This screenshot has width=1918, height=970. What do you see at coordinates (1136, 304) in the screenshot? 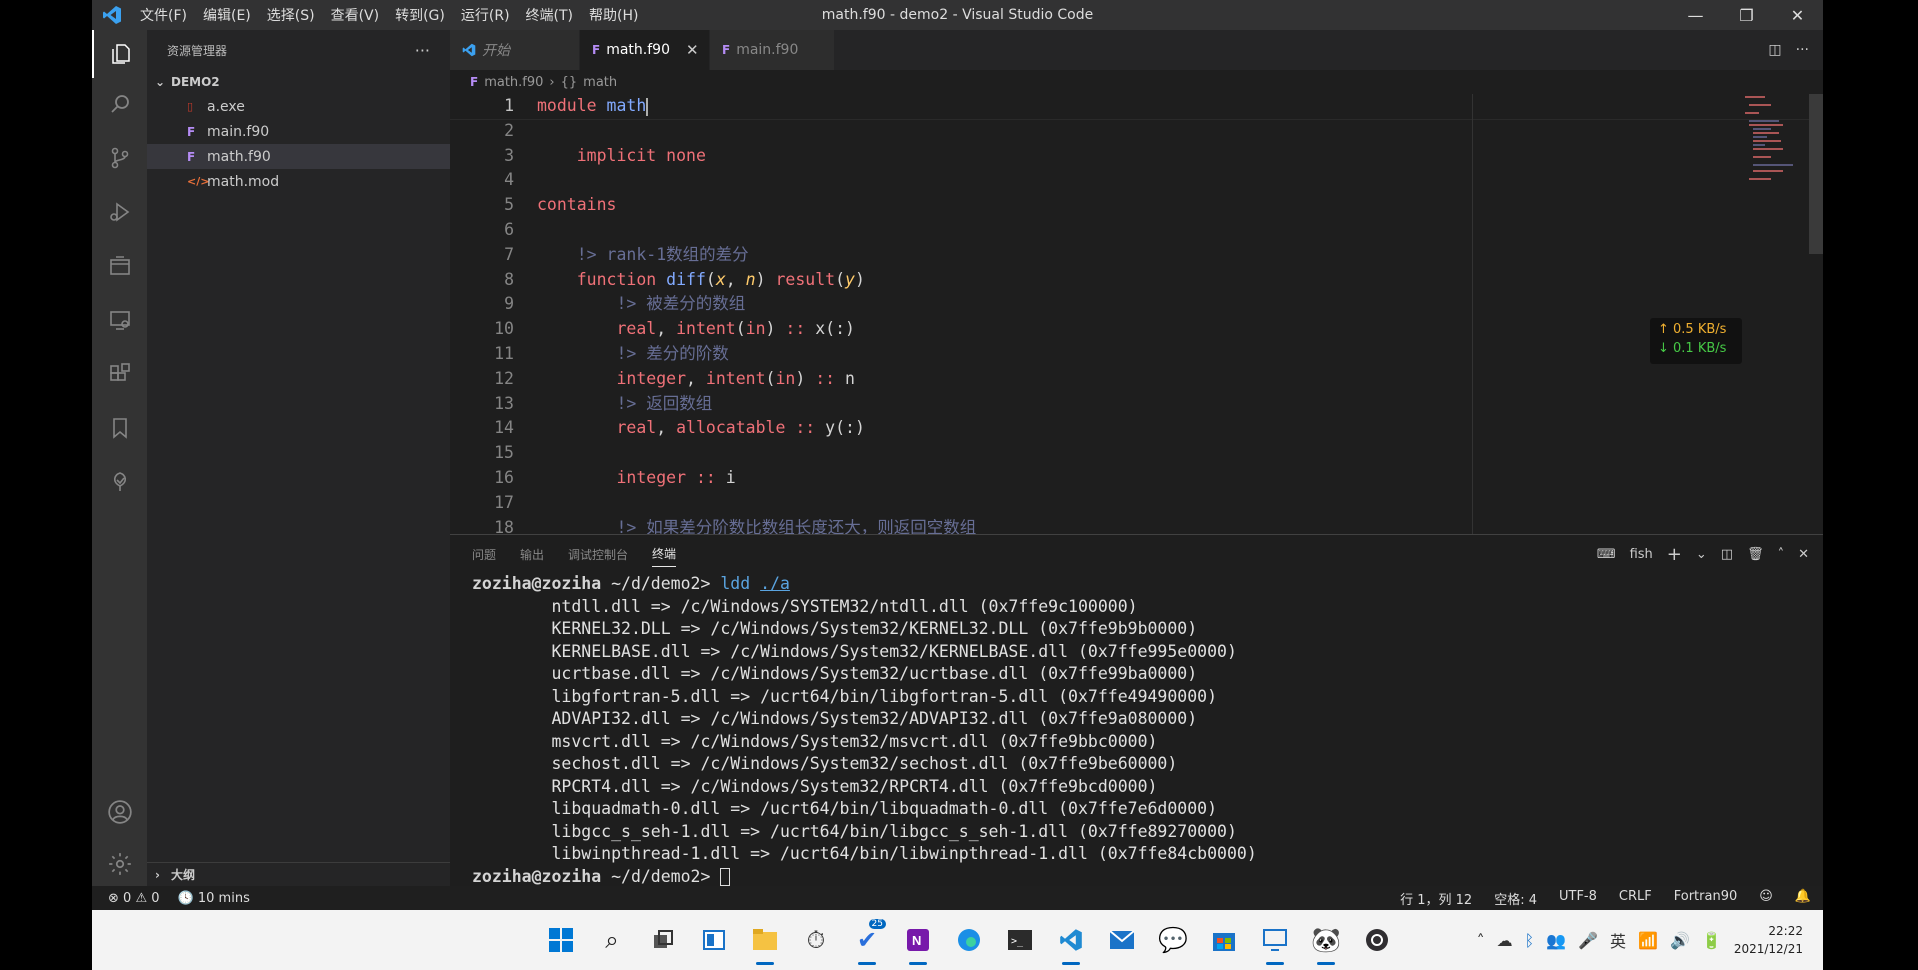
I see `code-line: 9 !> 被差分的数组` at bounding box center [1136, 304].